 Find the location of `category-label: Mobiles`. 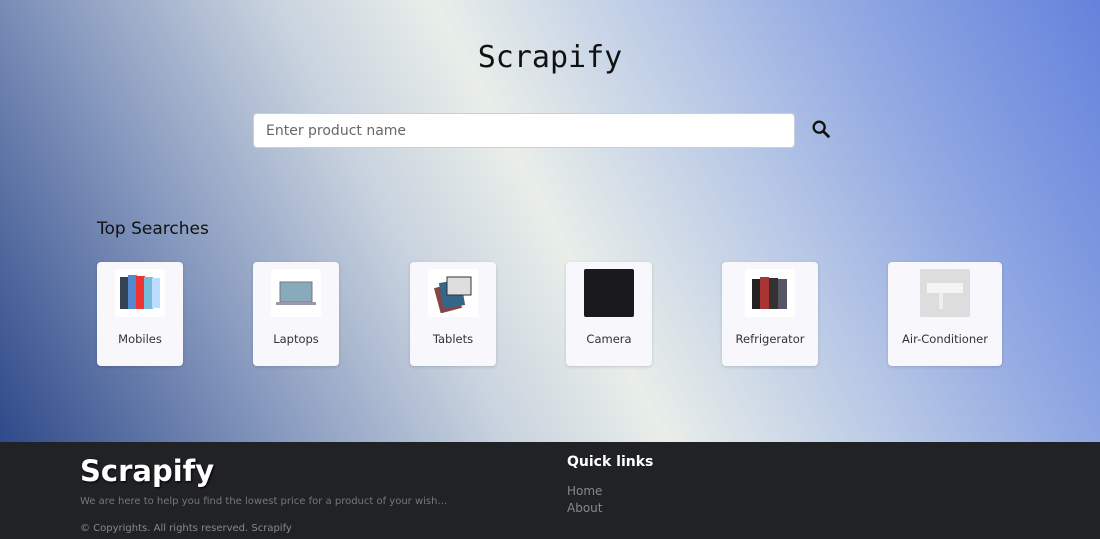

category-label: Mobiles is located at coordinates (140, 339).